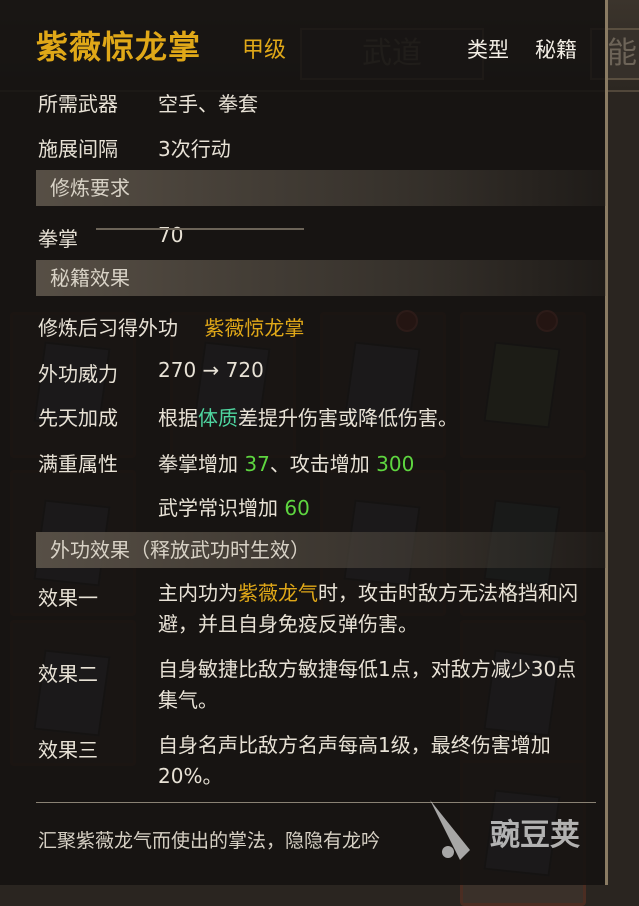 The width and height of the screenshot is (639, 906). I want to click on max-line2: 武学常识增加 60, so click(234, 506).